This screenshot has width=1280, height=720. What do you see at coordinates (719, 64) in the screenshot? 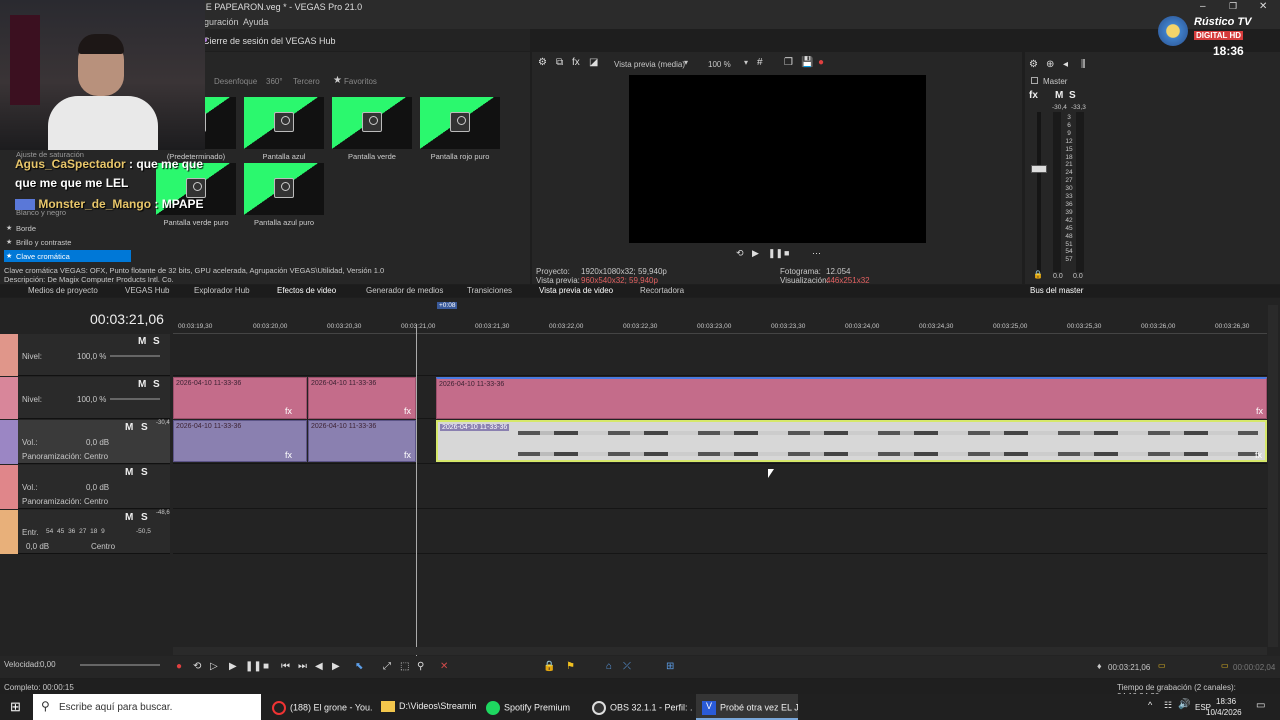
I see `zoom-select: 100 %` at bounding box center [719, 64].